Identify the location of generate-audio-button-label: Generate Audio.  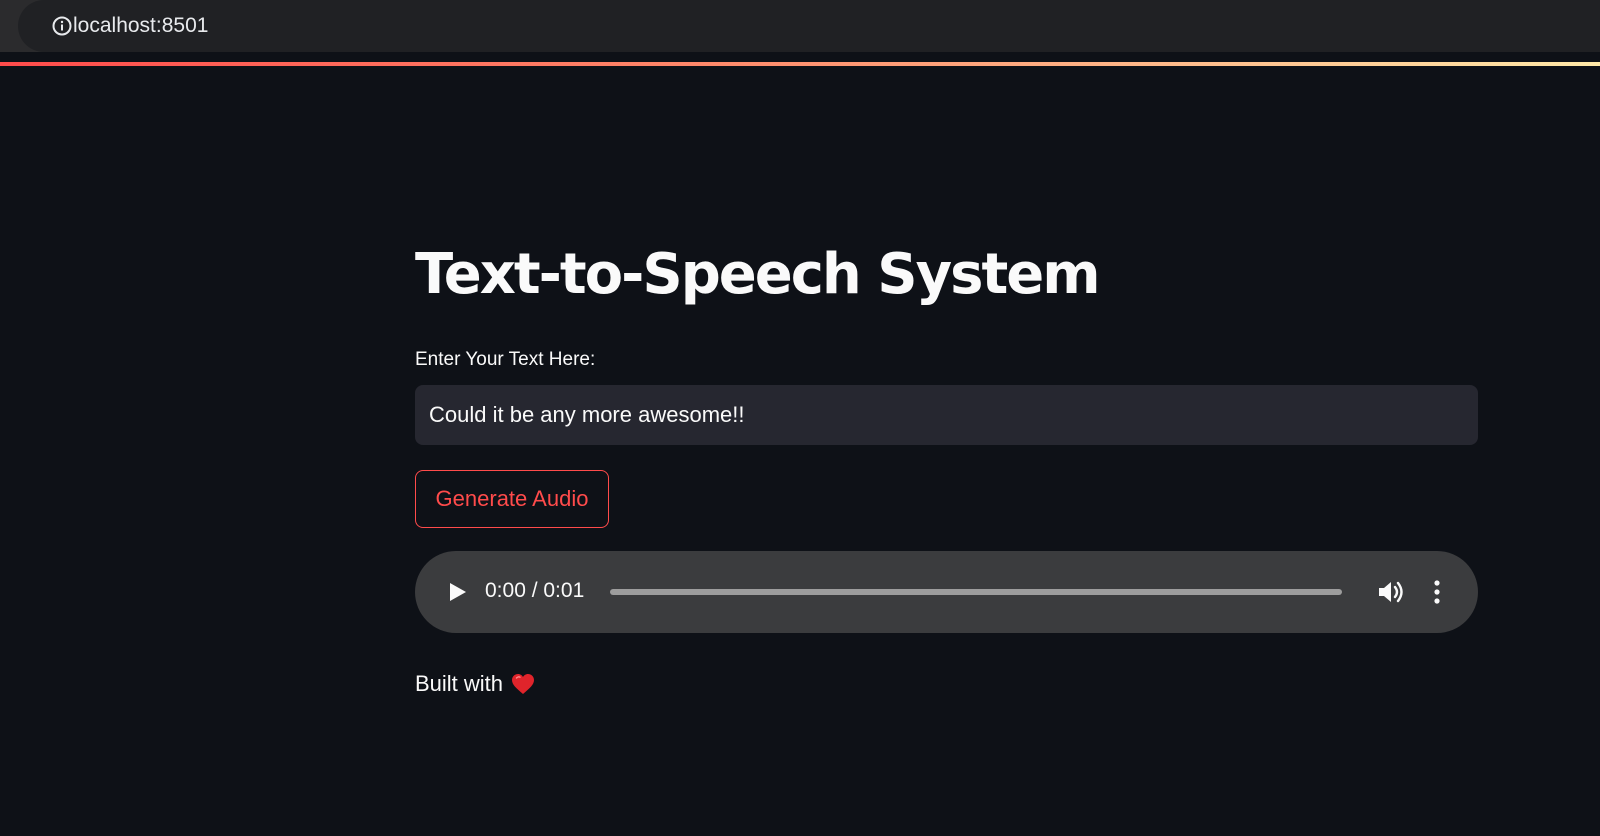
(512, 498).